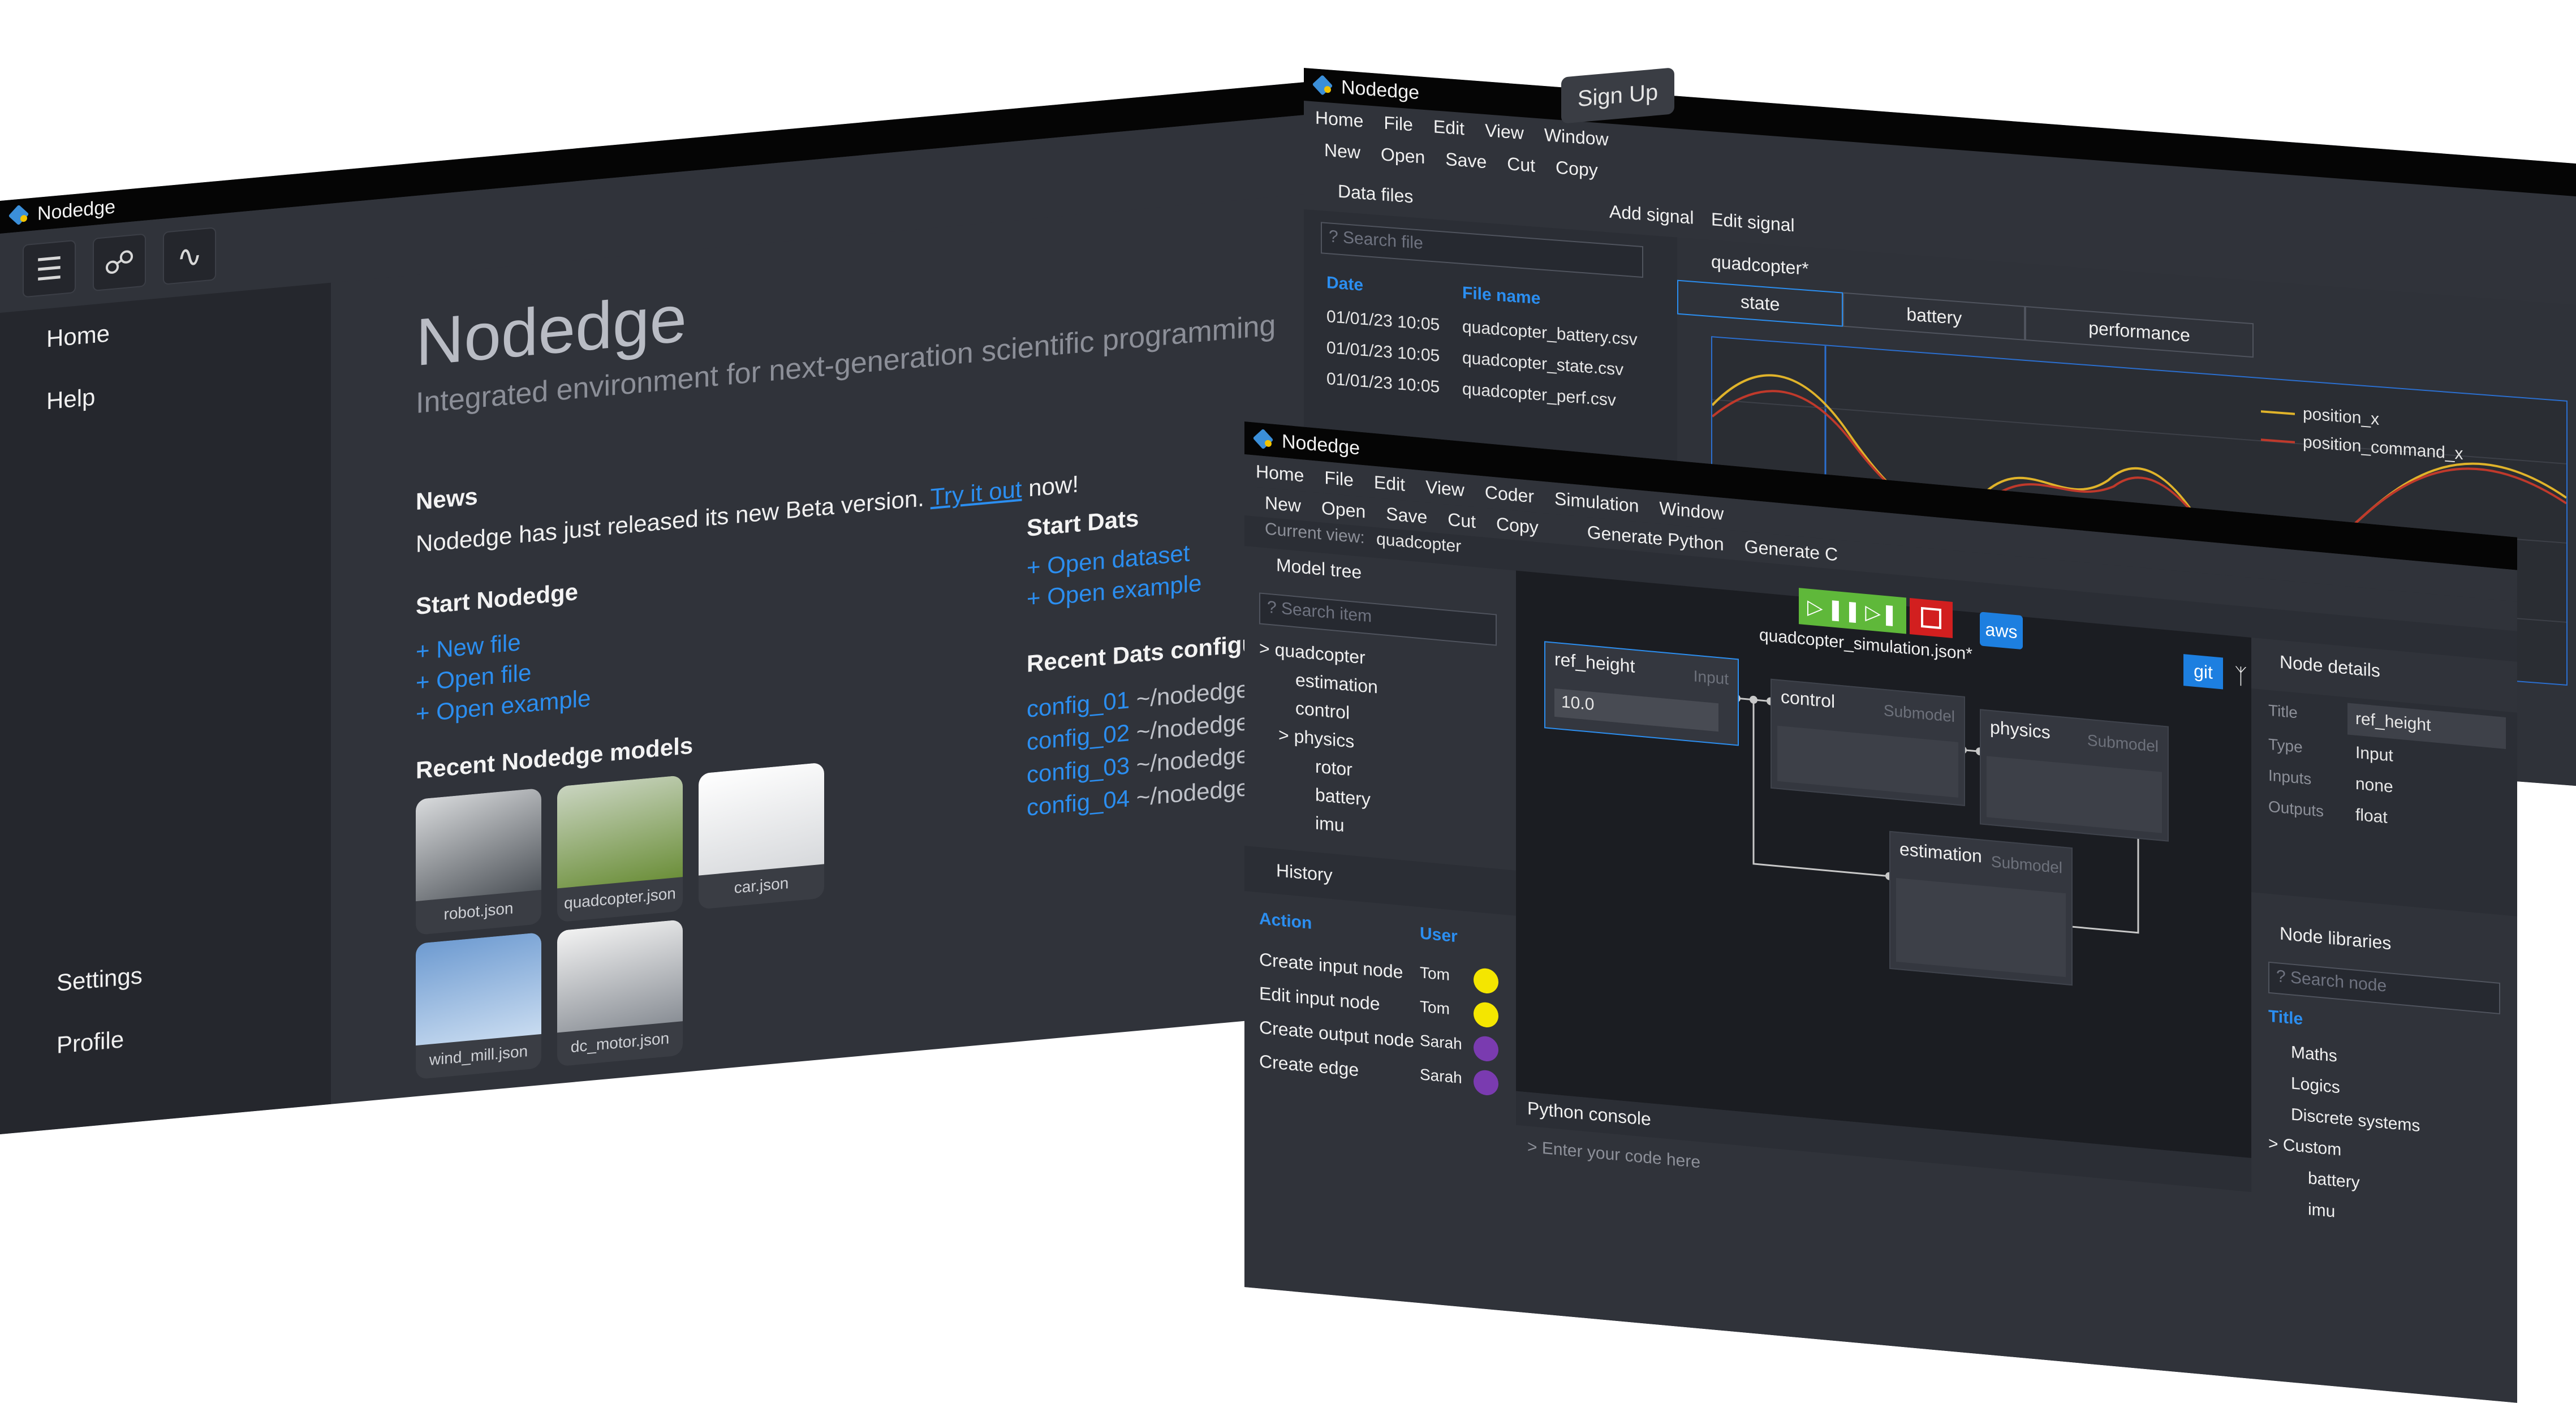  What do you see at coordinates (620, 993) in the screenshot?
I see `model-card-dc-motor: dc_motor.json` at bounding box center [620, 993].